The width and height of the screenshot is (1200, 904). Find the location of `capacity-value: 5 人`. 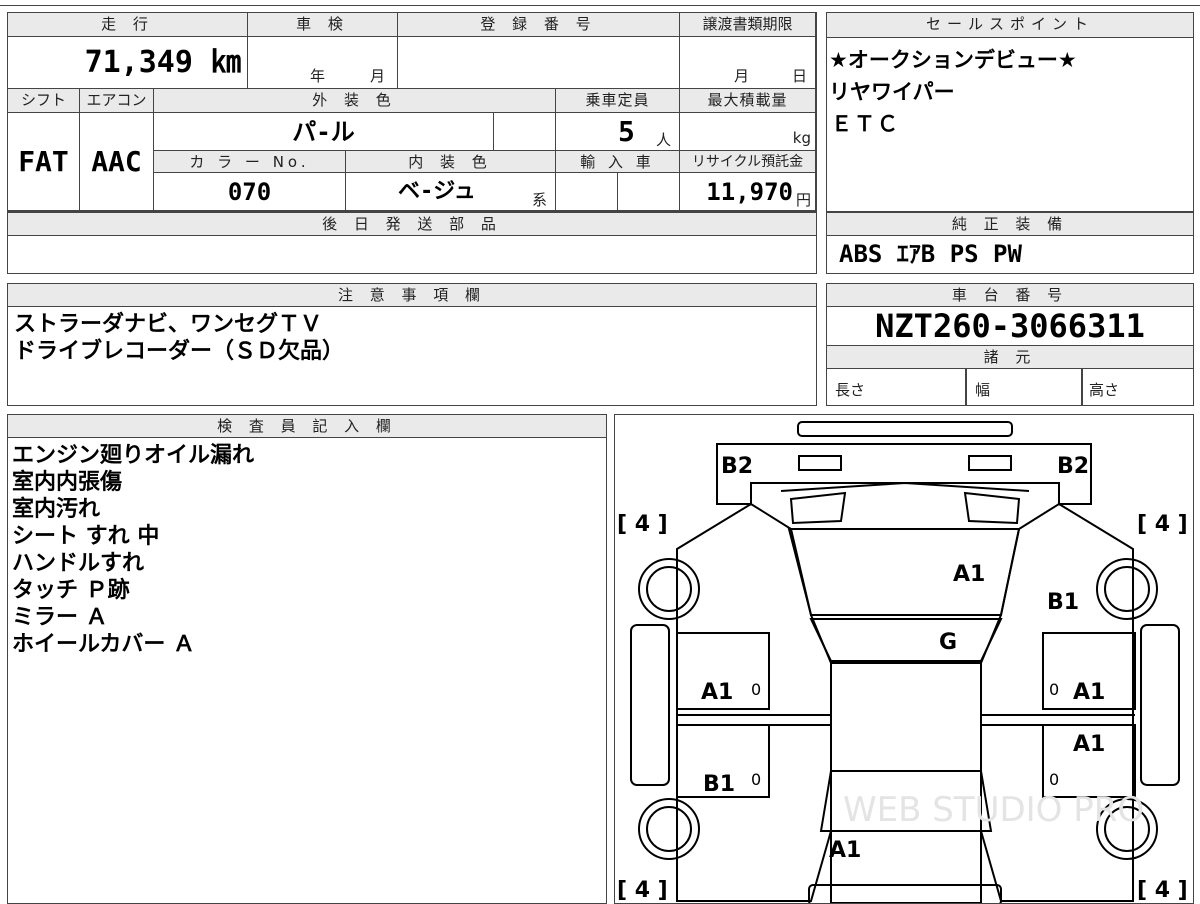

capacity-value: 5 人 is located at coordinates (618, 132).